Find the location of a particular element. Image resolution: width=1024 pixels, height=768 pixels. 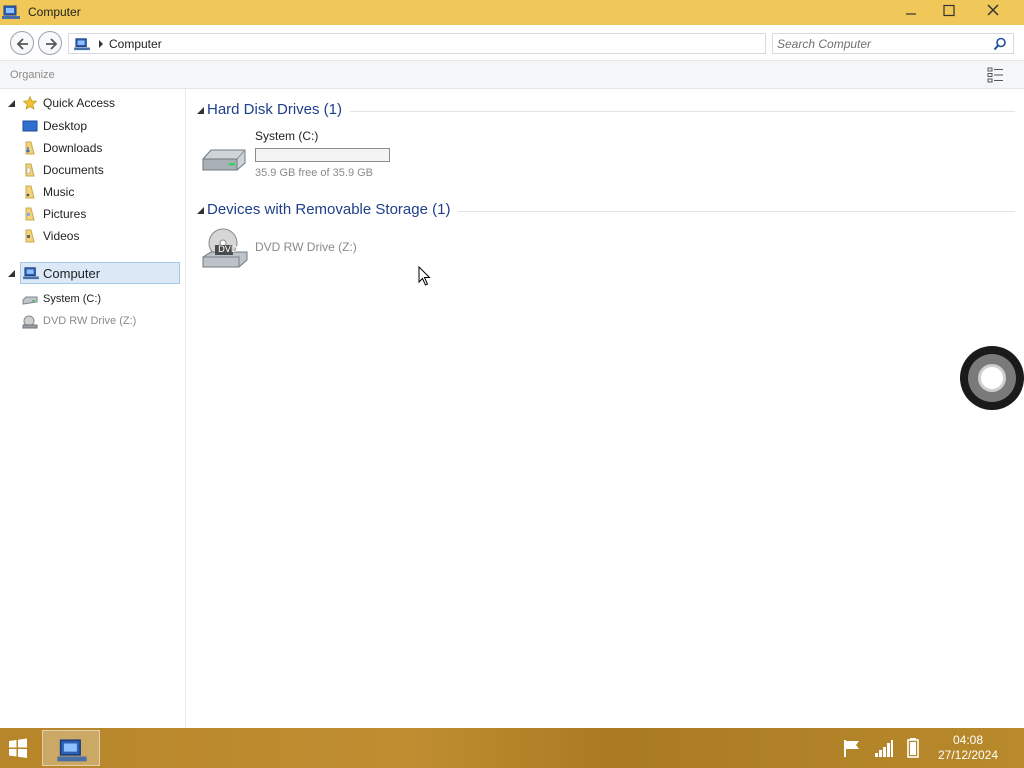

address-row: Computer is located at coordinates (512, 42).